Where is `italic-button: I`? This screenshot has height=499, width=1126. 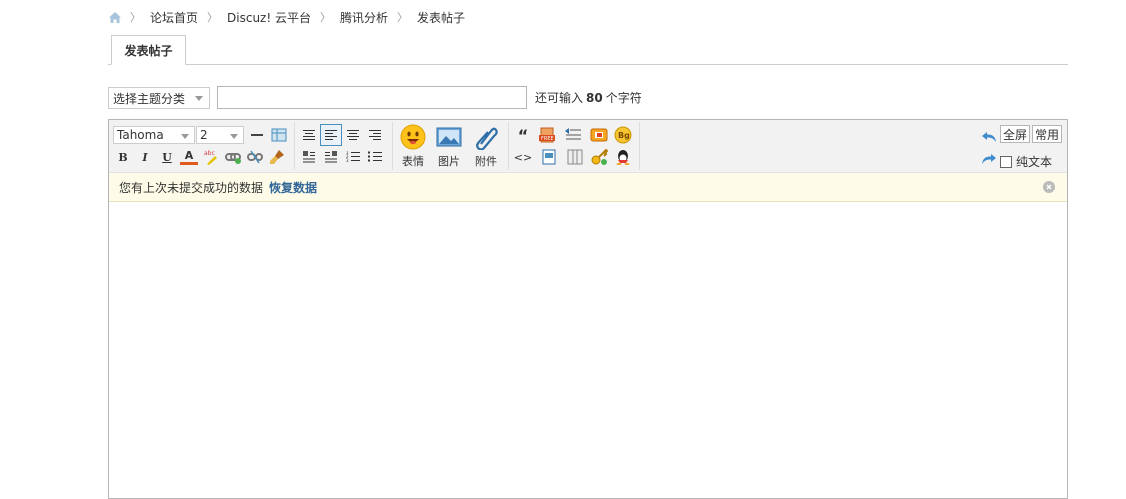
italic-button: I is located at coordinates (145, 157).